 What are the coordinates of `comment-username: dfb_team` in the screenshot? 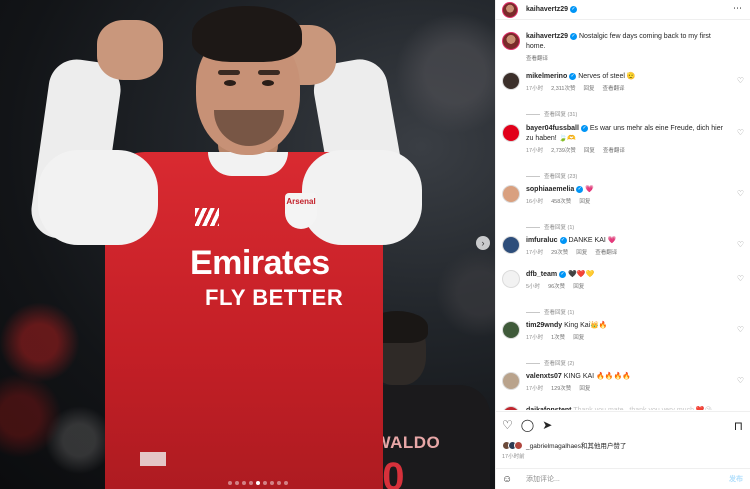 It's located at (541, 274).